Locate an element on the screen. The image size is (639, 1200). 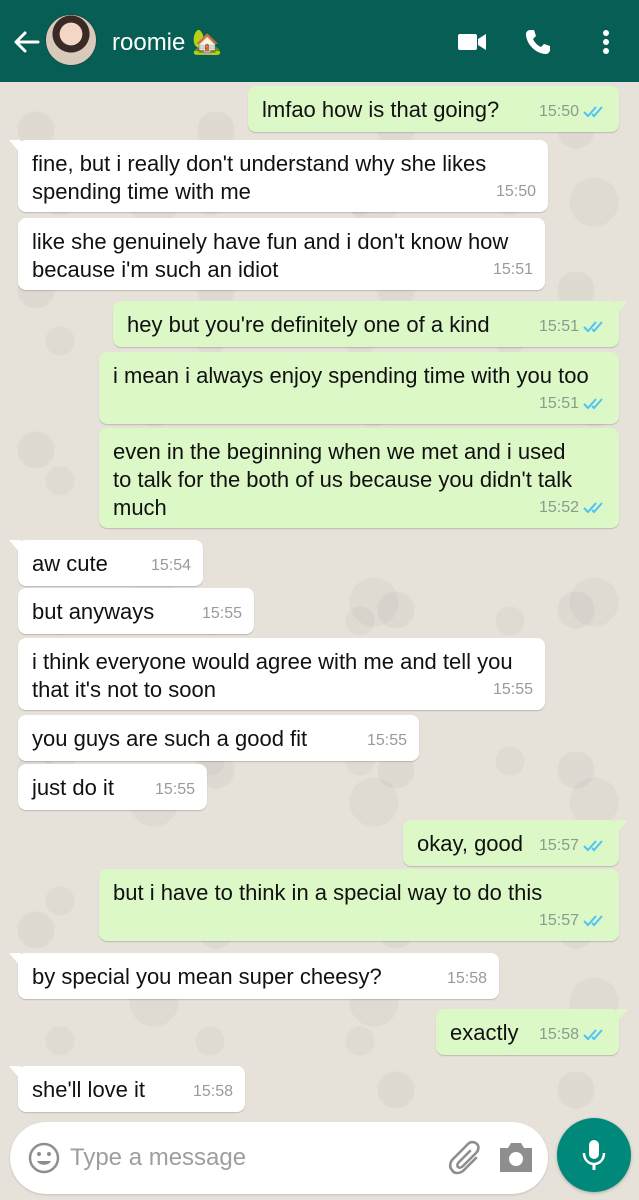
more-options-button is located at coordinates (606, 42).